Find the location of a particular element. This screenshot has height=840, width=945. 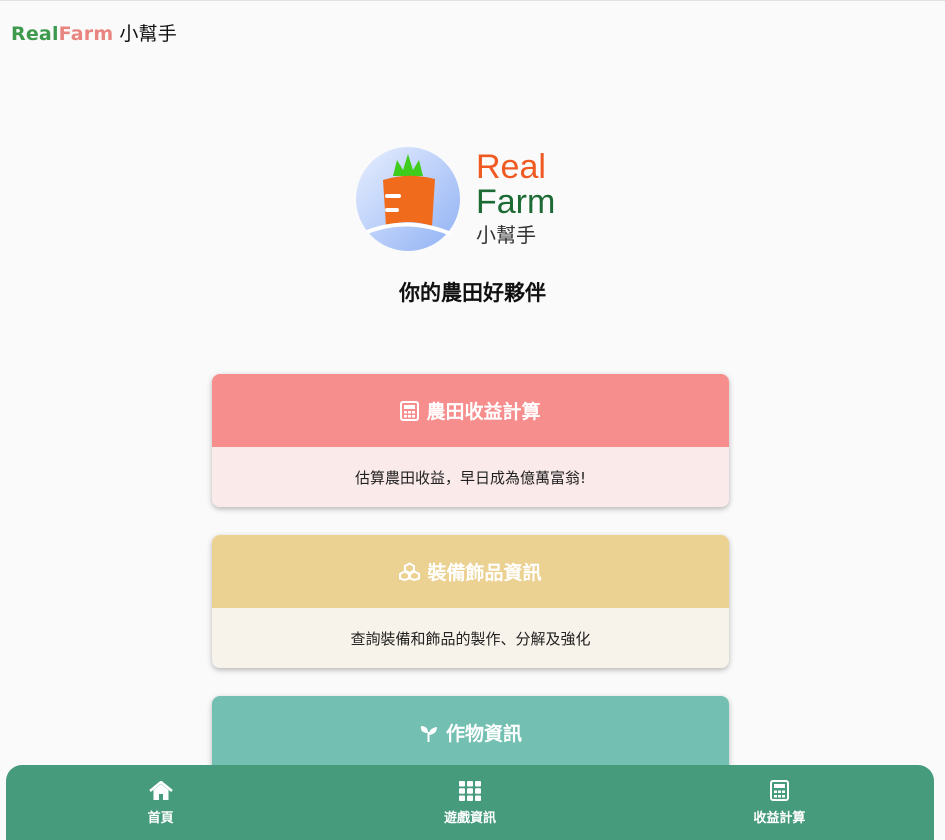

nav-game-info: 遊戲資訊 is located at coordinates (469, 802).